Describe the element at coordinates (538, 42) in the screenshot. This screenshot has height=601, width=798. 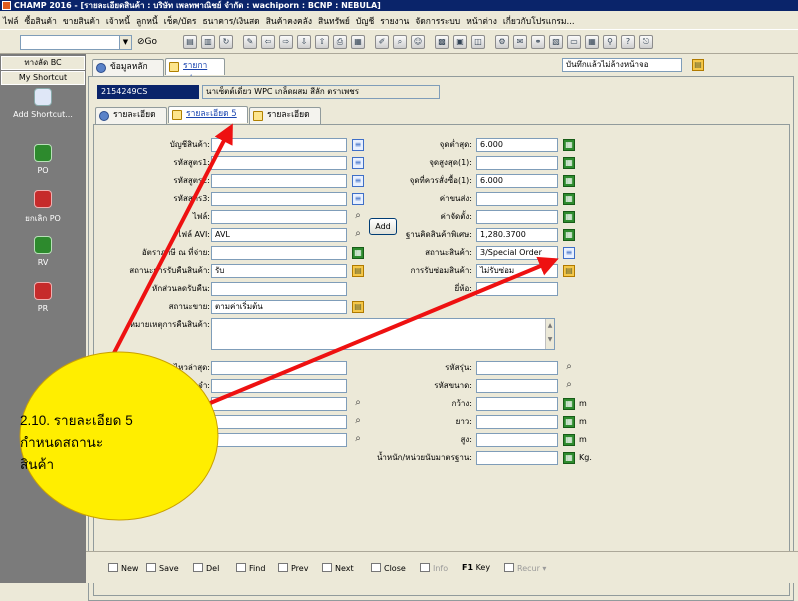
I see `link-icon: ⚭` at that location.